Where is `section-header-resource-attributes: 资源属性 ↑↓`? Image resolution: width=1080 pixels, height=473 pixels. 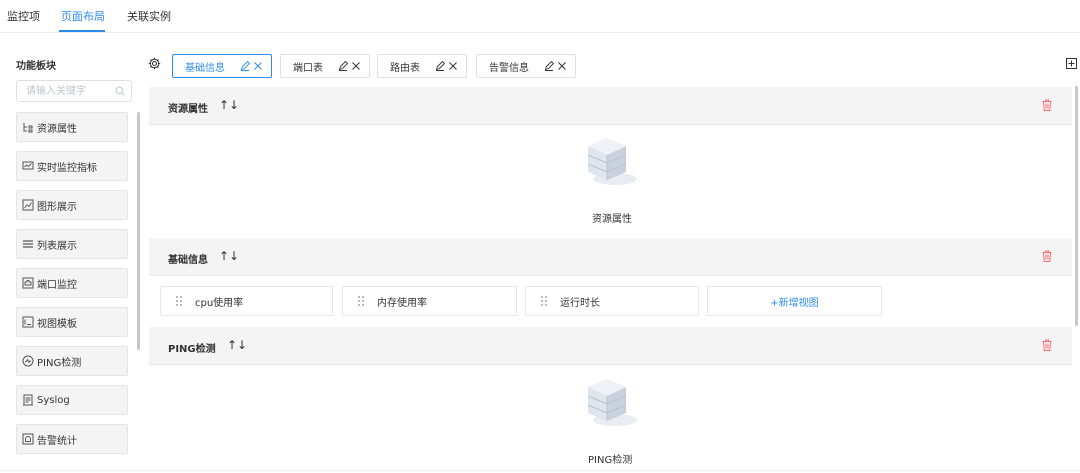
section-header-resource-attributes: 资源属性 ↑↓ is located at coordinates (610, 106).